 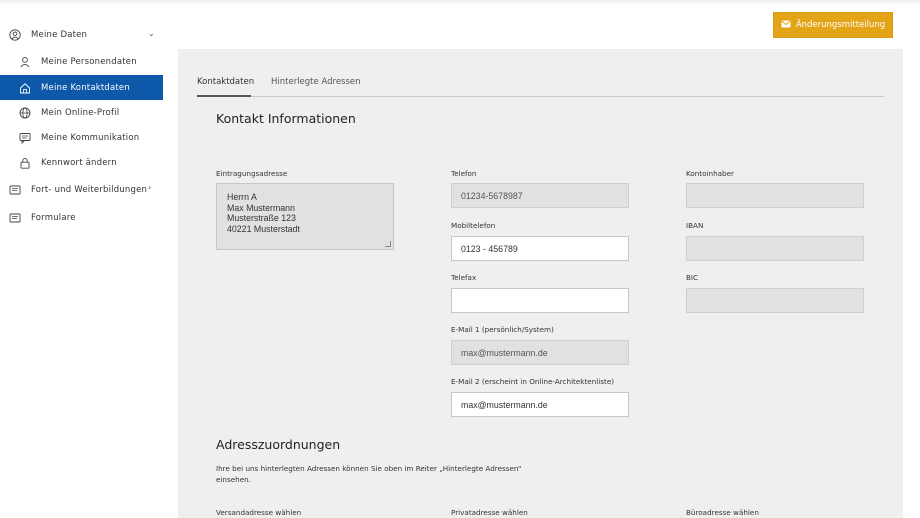 I want to click on telefax-label: Telefax, so click(x=464, y=277).